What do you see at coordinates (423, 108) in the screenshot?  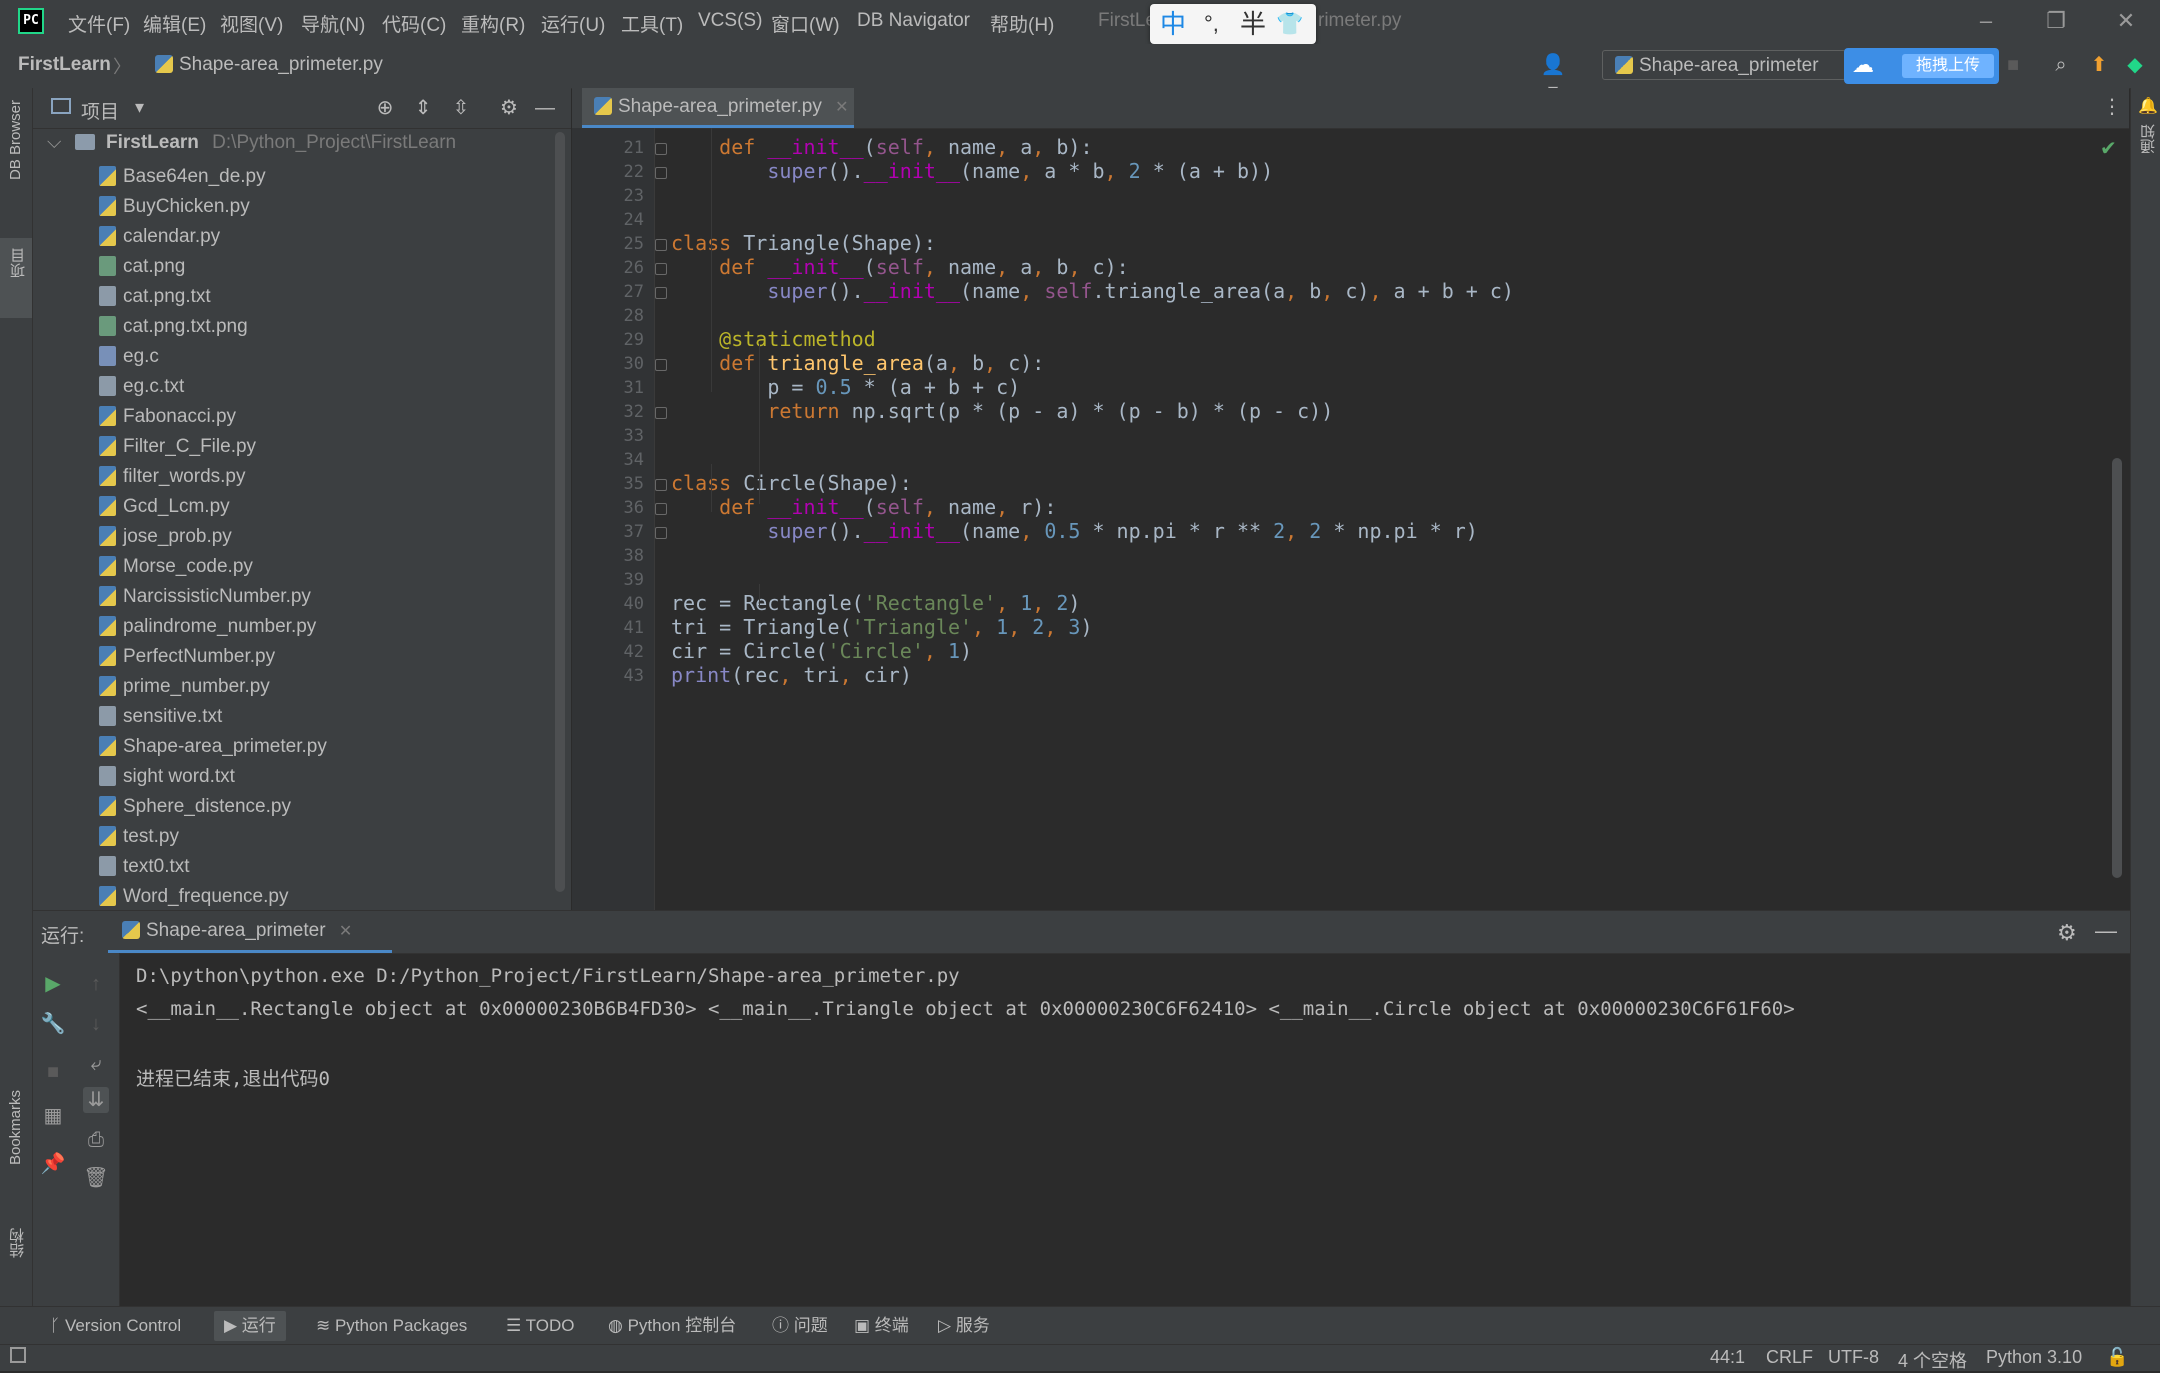 I see `expand-all-icon: ⇕` at bounding box center [423, 108].